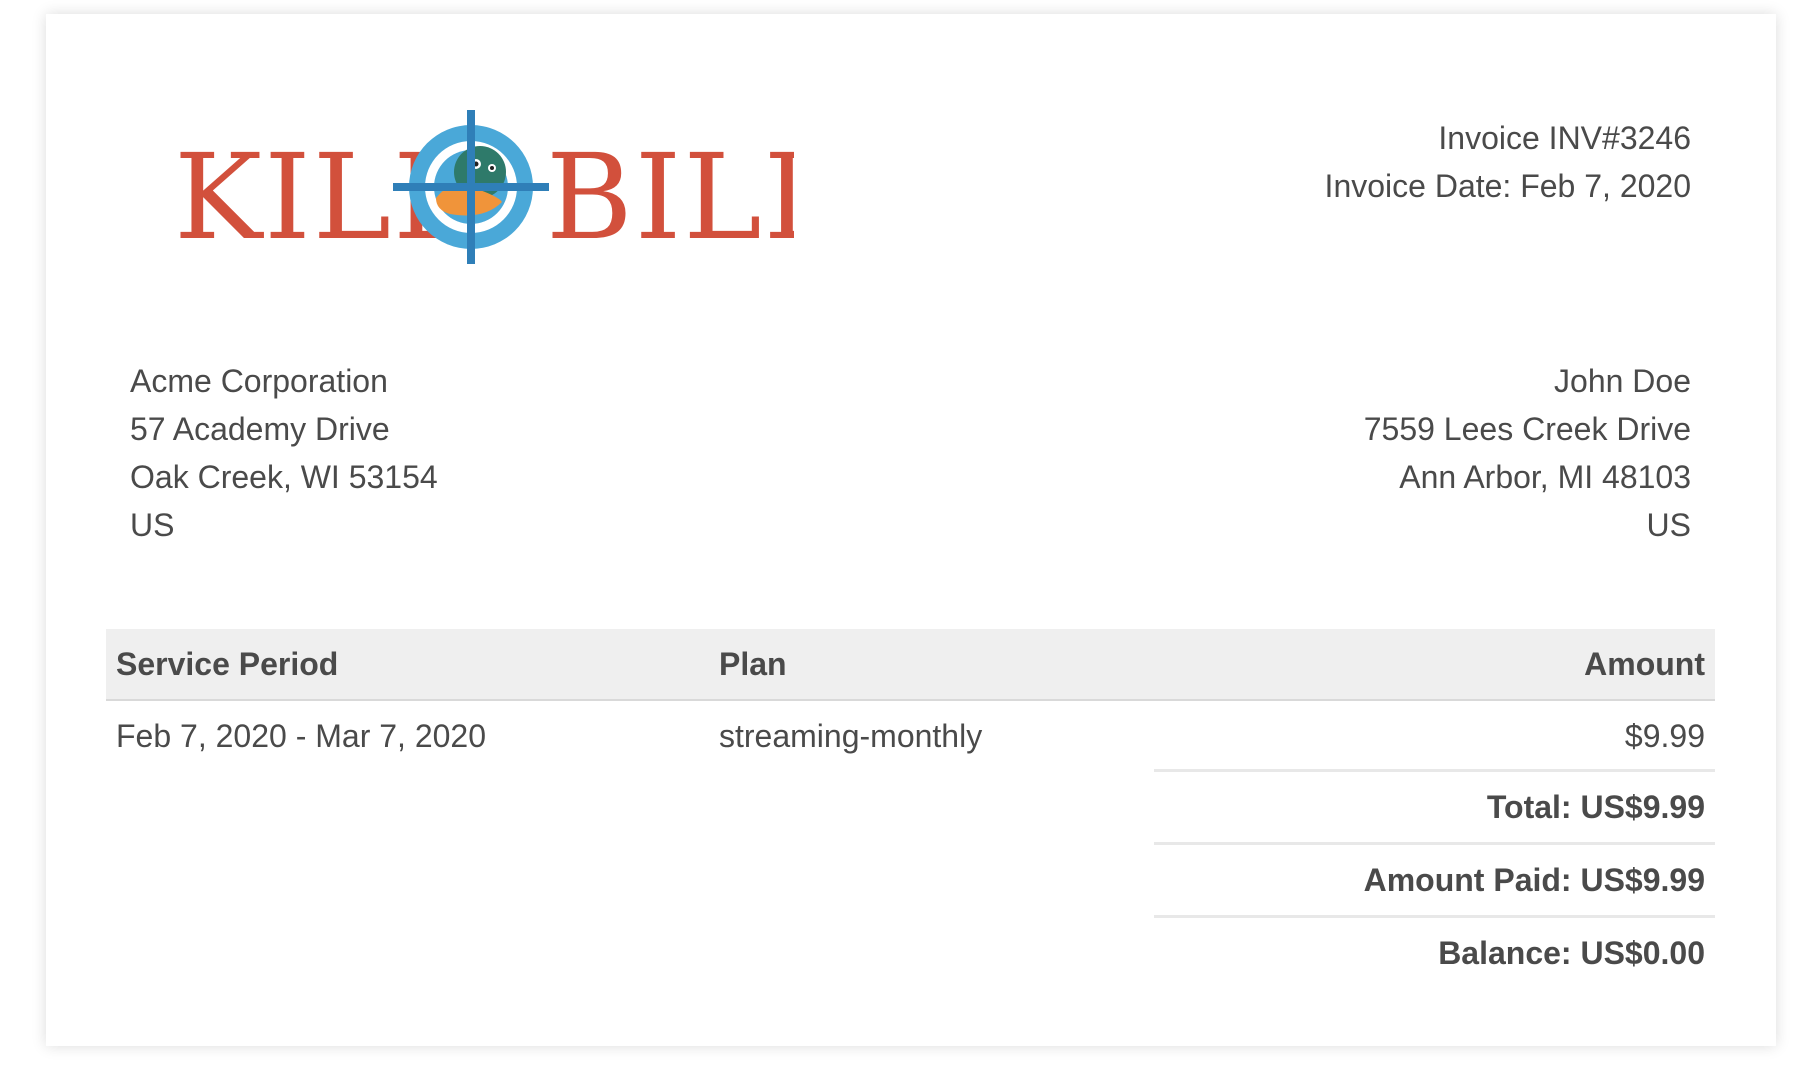 Image resolution: width=1816 pixels, height=1090 pixels. What do you see at coordinates (1434, 805) in the screenshot?
I see `total-amount: Total: US$9.99` at bounding box center [1434, 805].